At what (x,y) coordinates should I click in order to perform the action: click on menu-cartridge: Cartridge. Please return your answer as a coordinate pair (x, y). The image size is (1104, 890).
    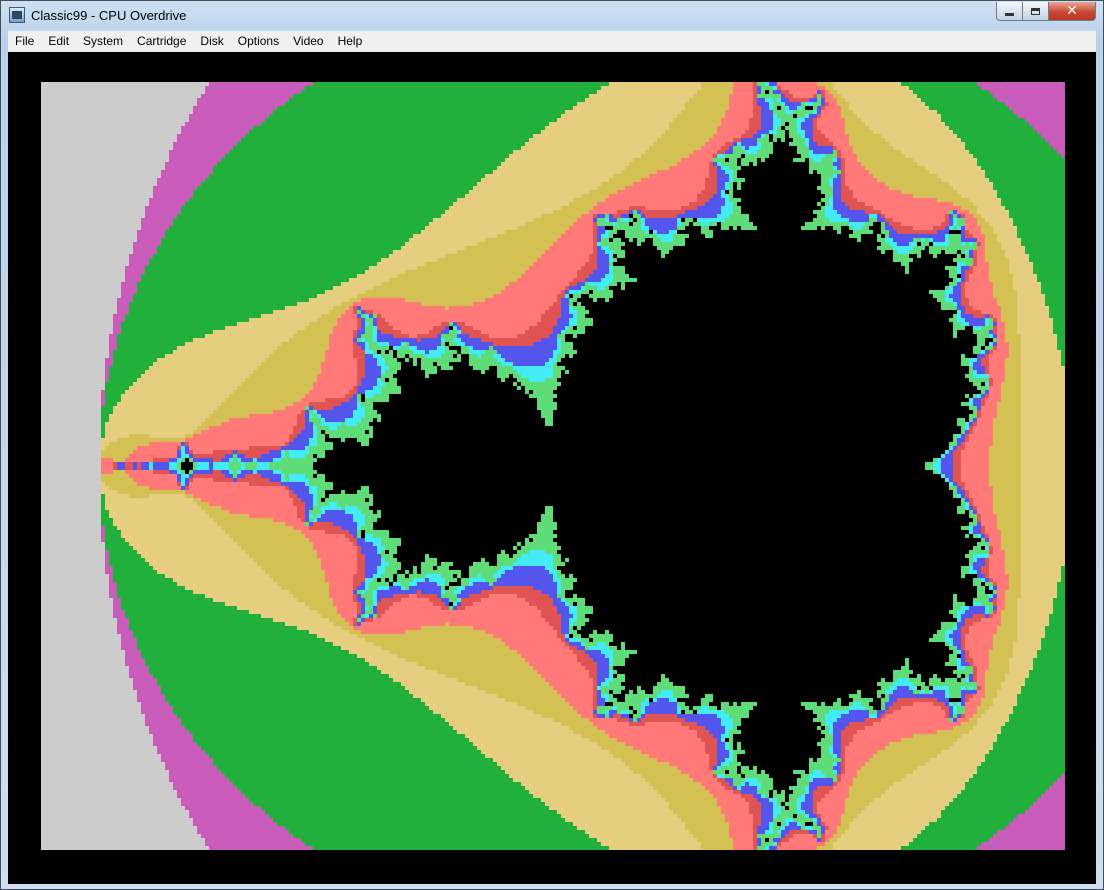
    Looking at the image, I should click on (161, 41).